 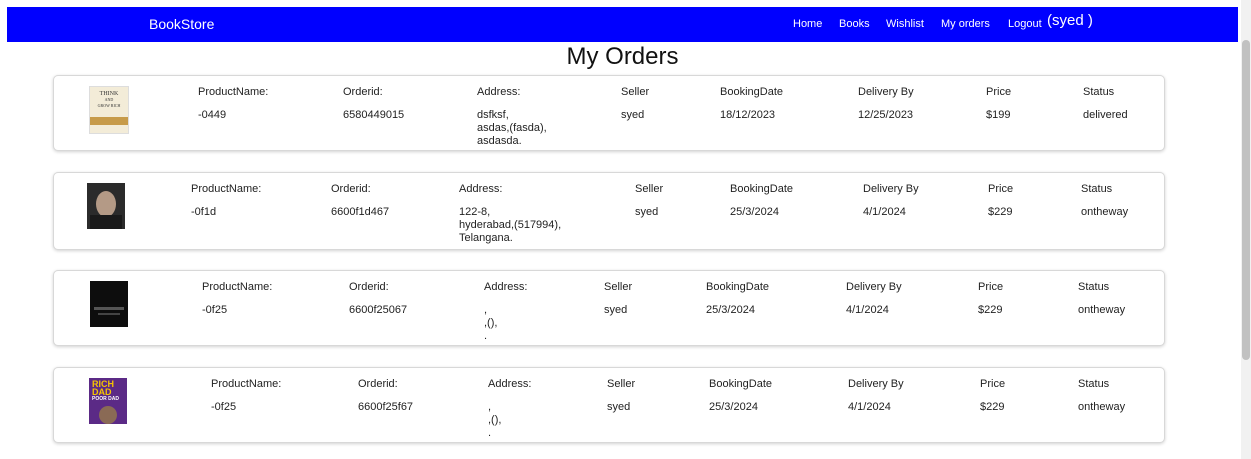 What do you see at coordinates (109, 105) in the screenshot?
I see `cover-title-line: GROW RICH` at bounding box center [109, 105].